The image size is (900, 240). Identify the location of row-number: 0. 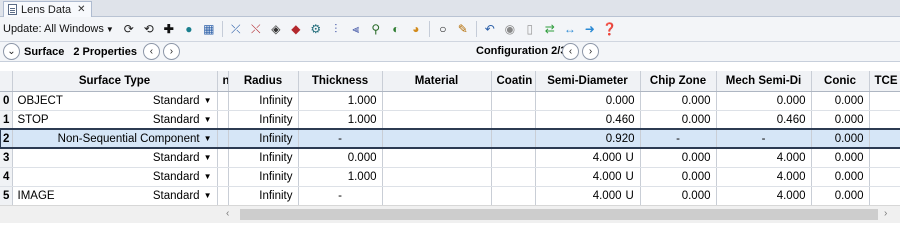
(6, 101).